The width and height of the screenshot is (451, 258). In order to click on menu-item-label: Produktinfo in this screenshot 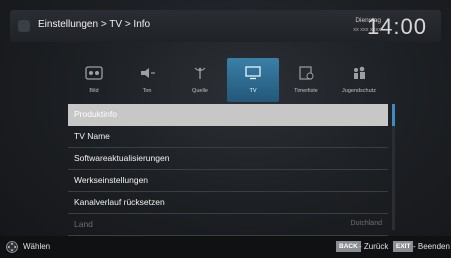, I will do `click(95, 114)`.